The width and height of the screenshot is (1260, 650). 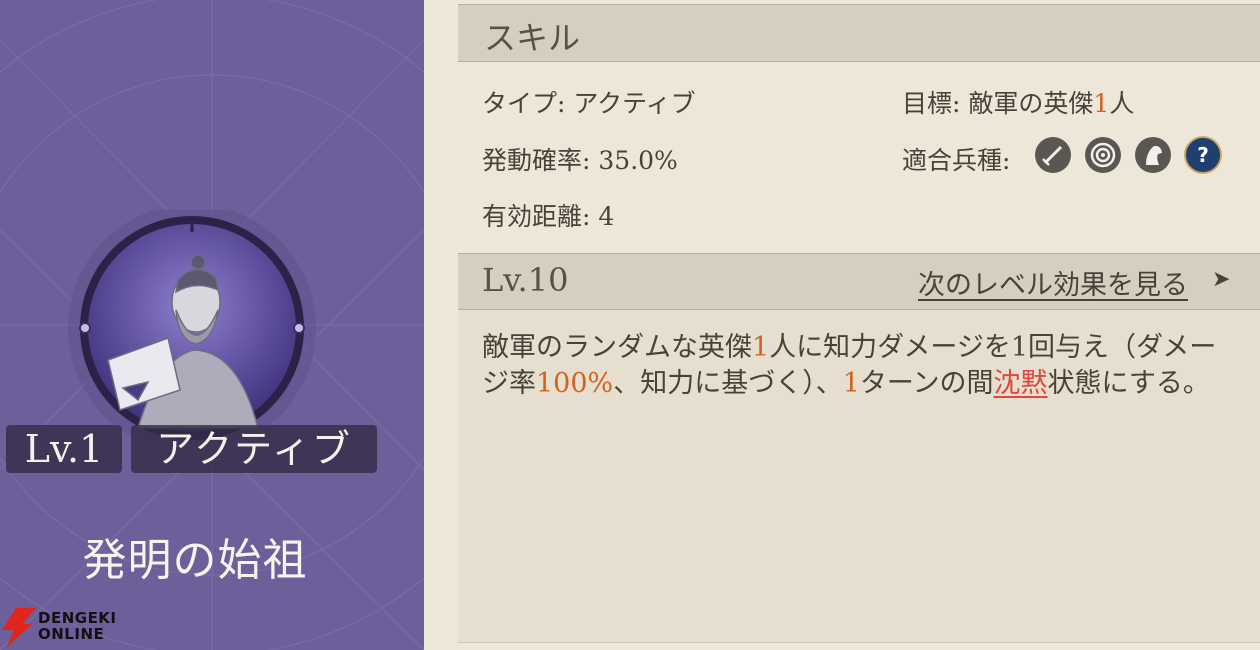 I want to click on range-stat: 有効距離: 4, so click(x=548, y=215).